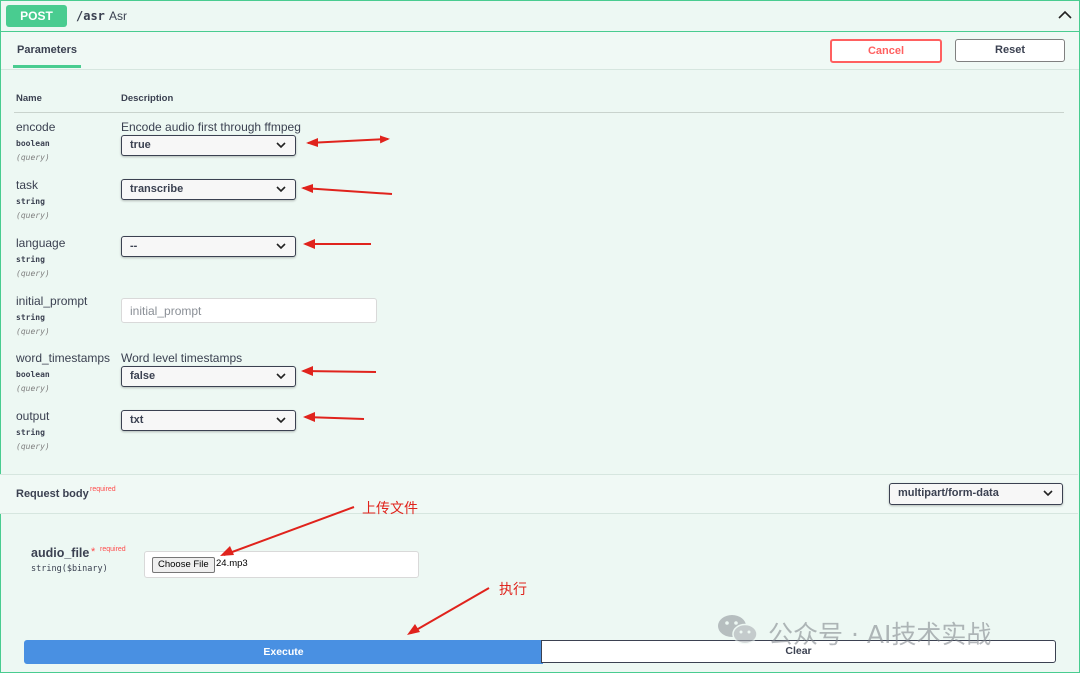  I want to click on annotation-execute: 执行, so click(513, 590).